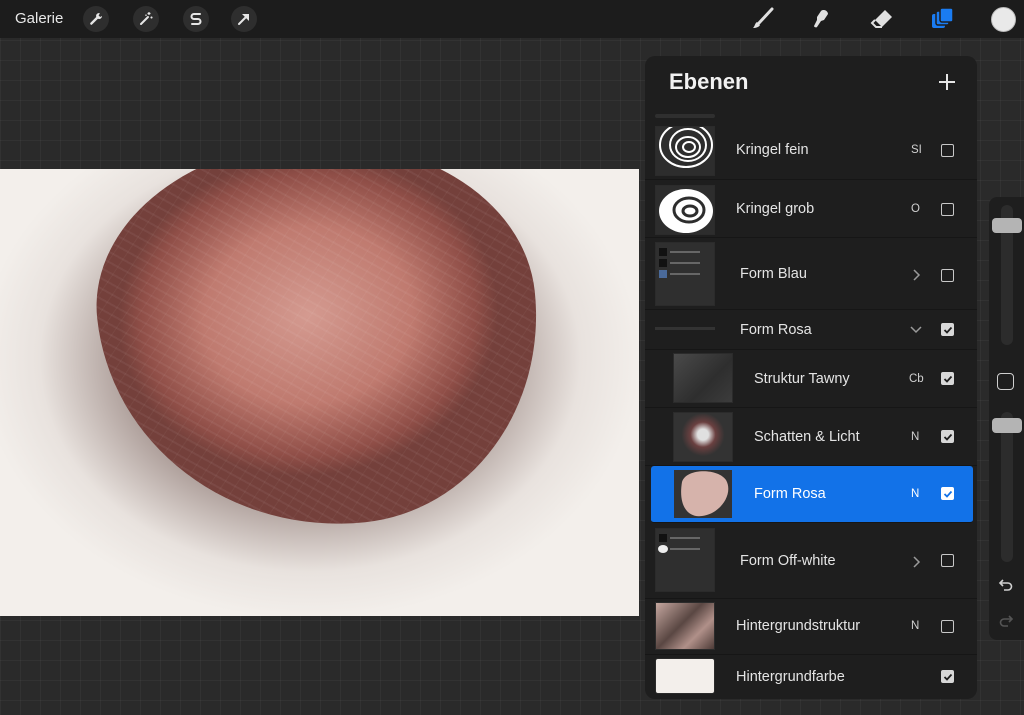  What do you see at coordinates (685, 676) in the screenshot?
I see `background-color-thumbnail` at bounding box center [685, 676].